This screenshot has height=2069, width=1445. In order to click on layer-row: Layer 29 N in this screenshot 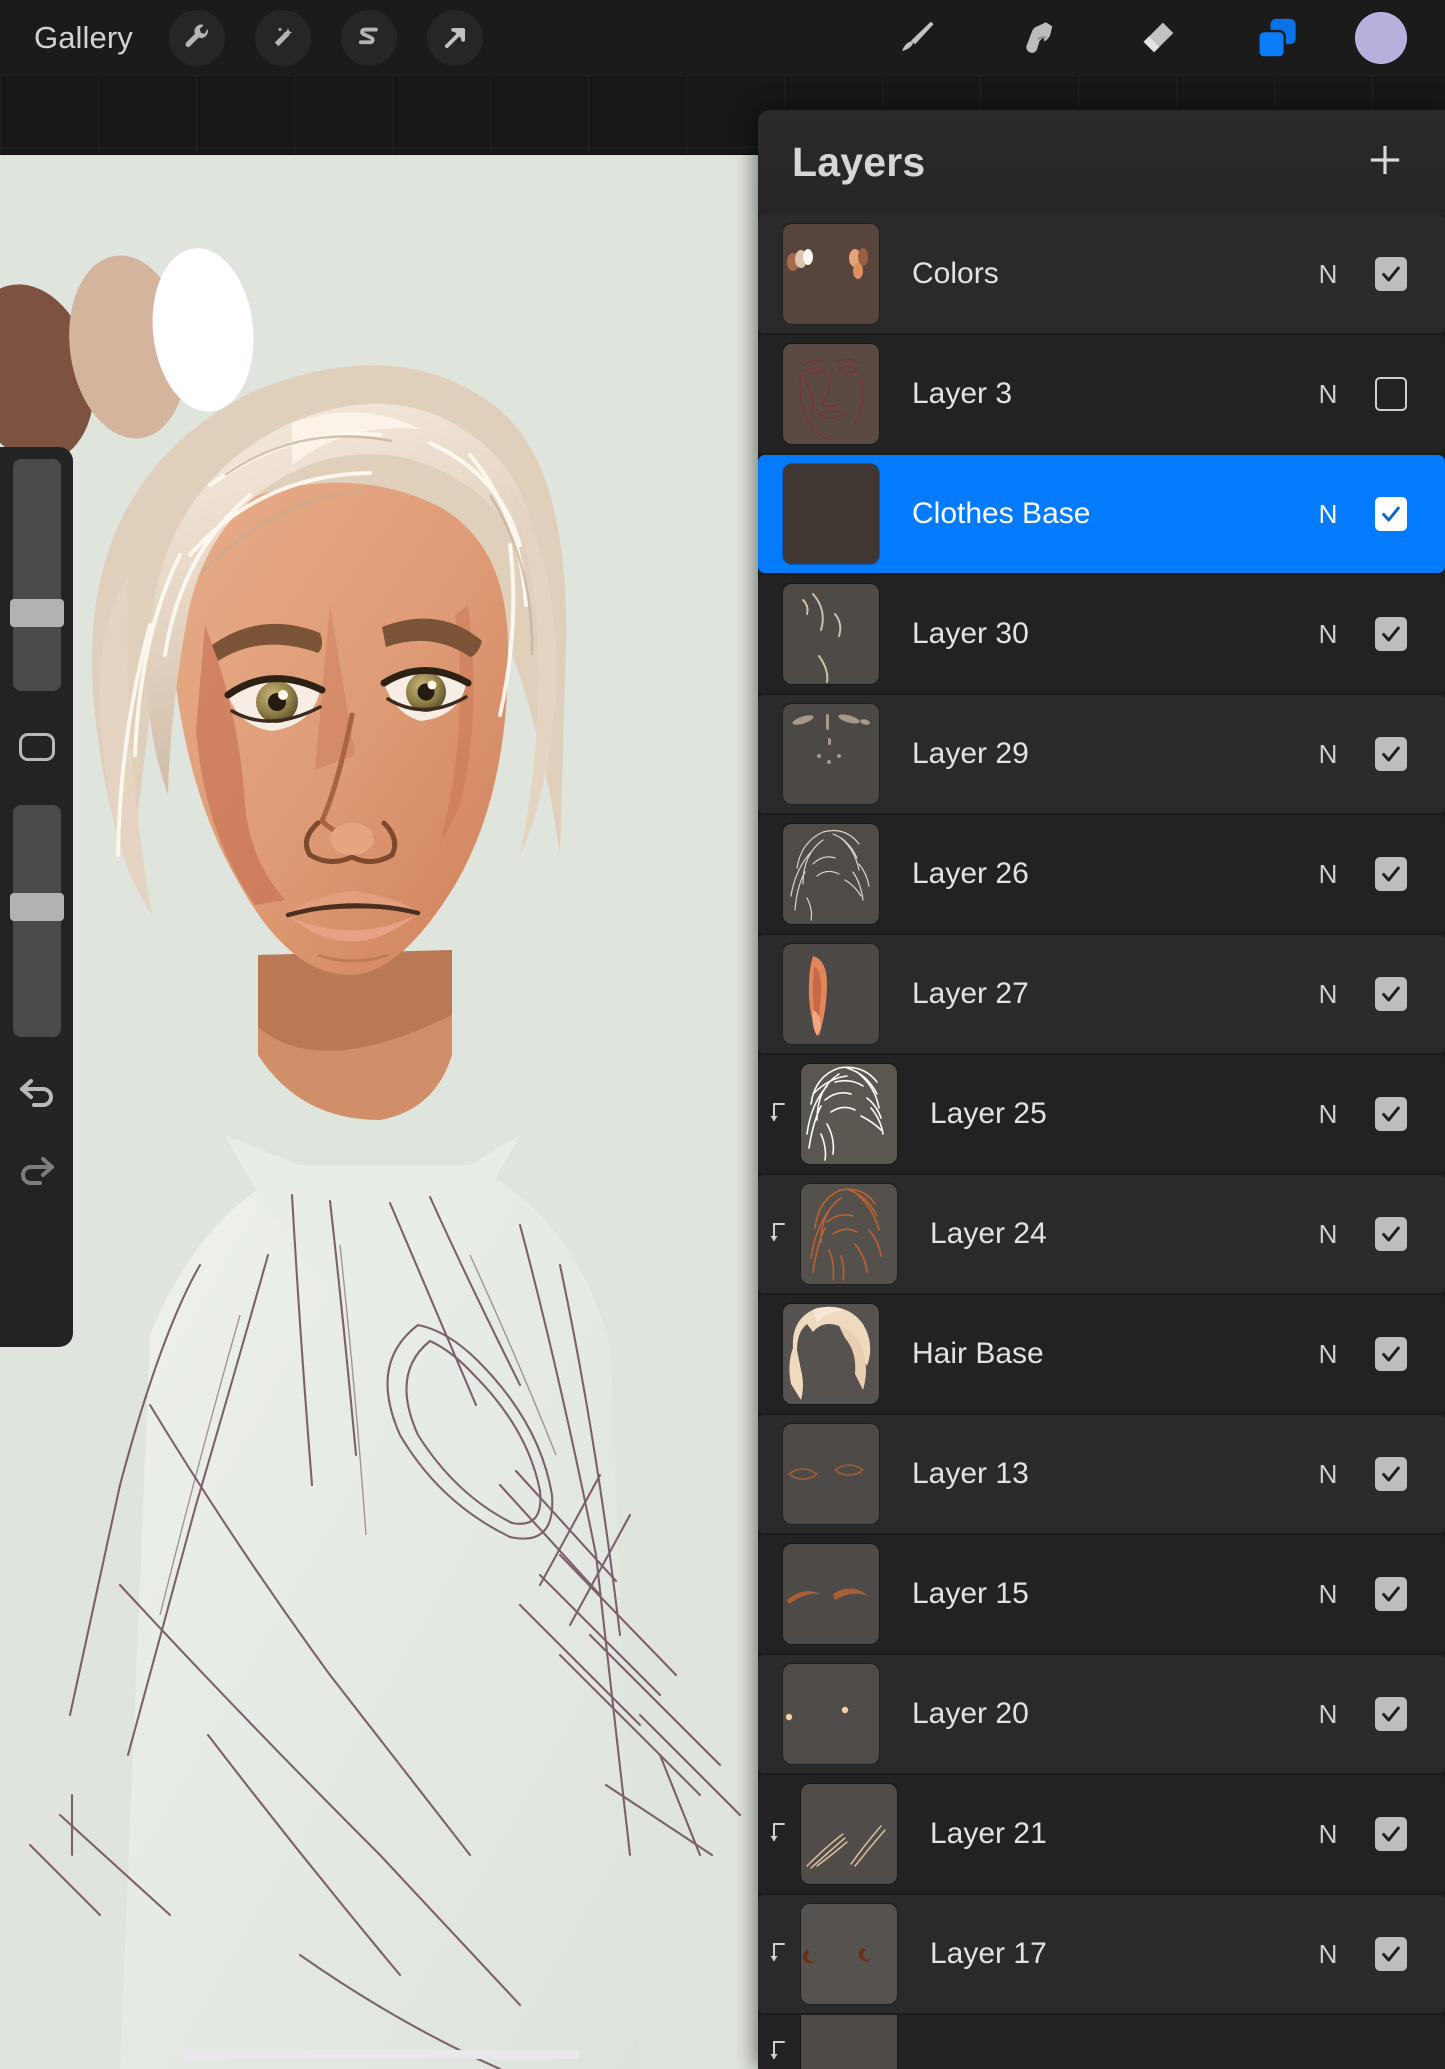, I will do `click(1101, 754)`.